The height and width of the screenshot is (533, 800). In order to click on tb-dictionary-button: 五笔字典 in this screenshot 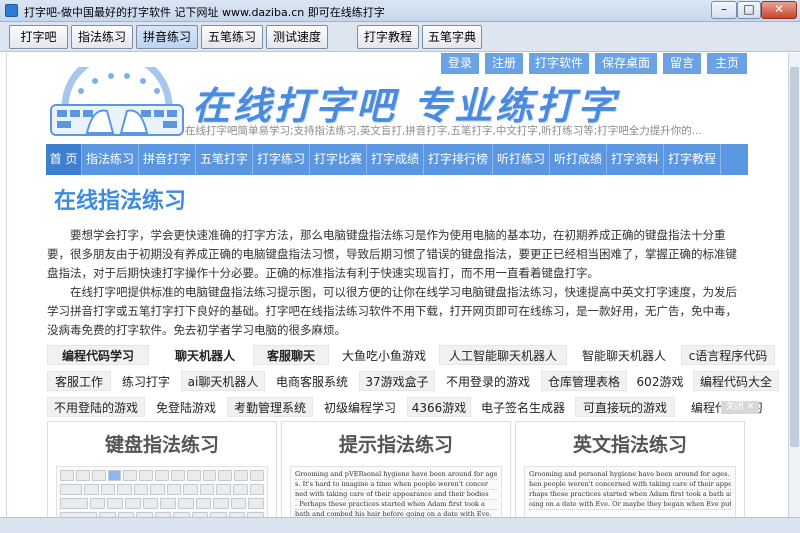, I will do `click(452, 37)`.